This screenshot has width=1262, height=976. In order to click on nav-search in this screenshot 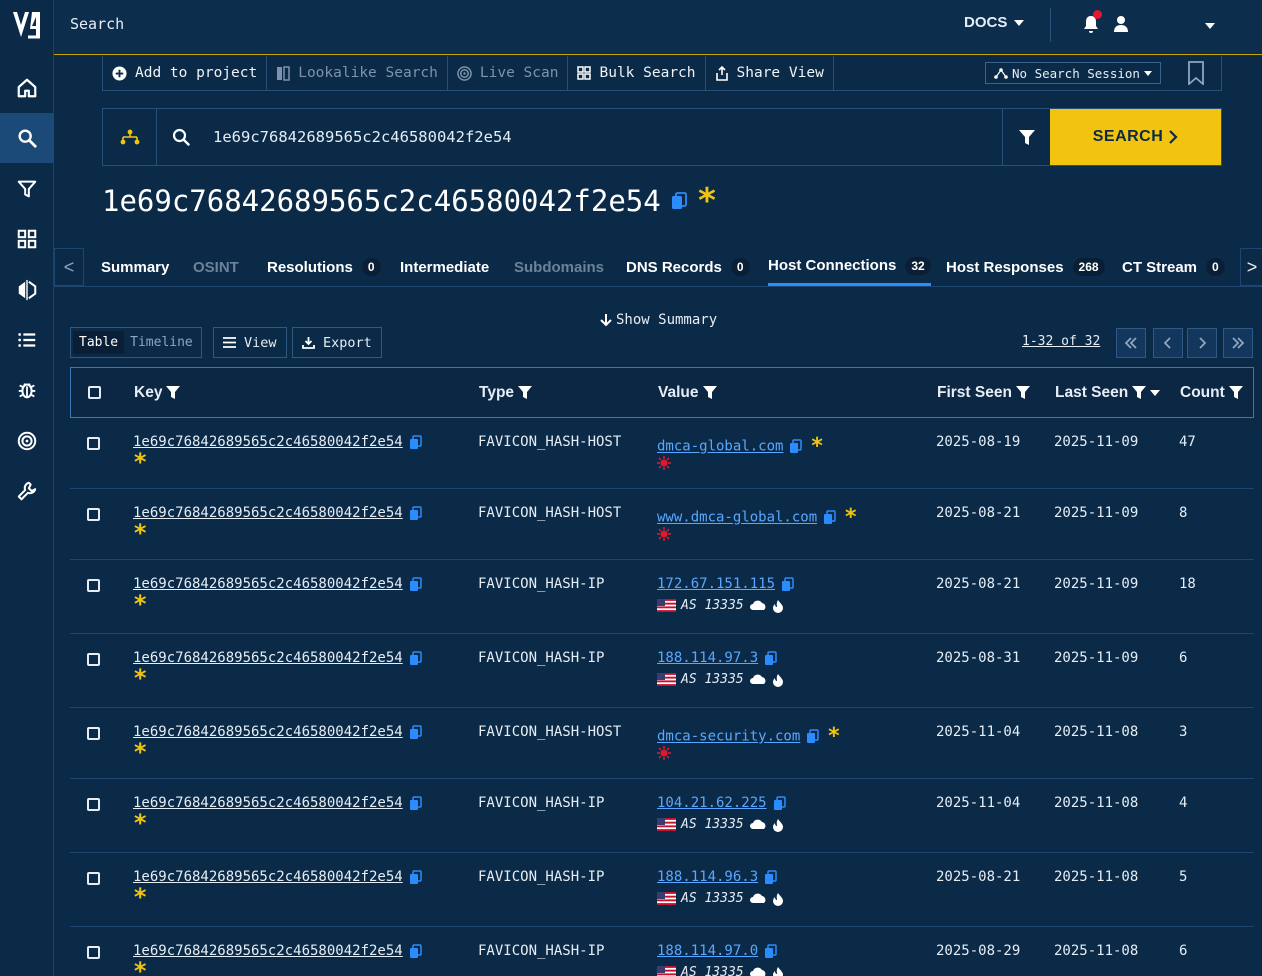, I will do `click(27, 138)`.